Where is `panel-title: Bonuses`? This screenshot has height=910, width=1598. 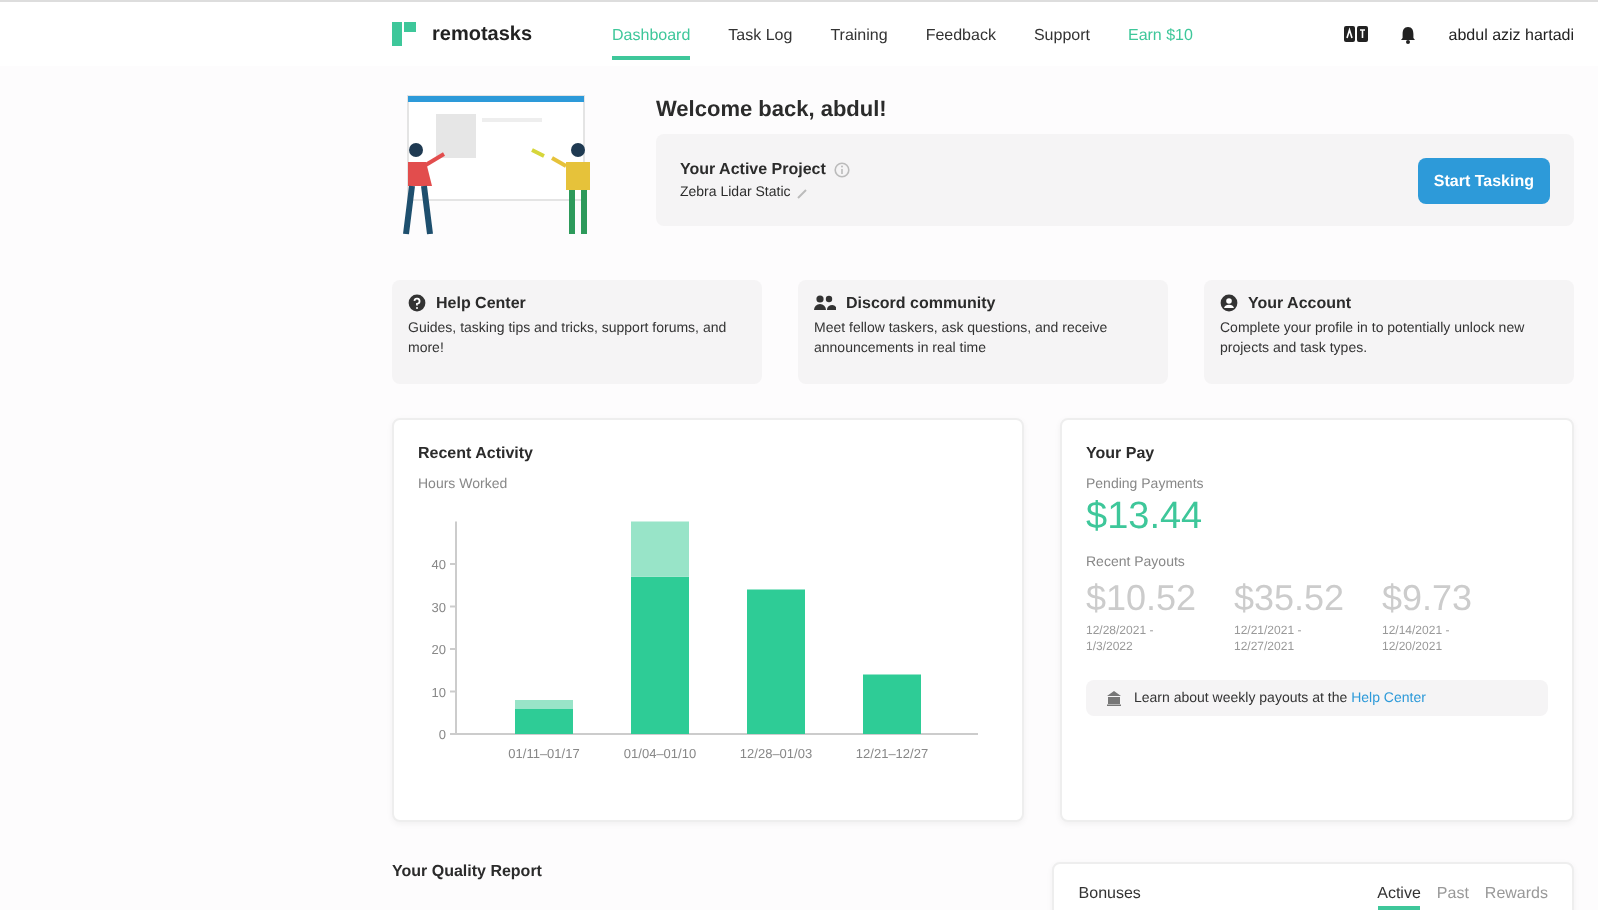 panel-title: Bonuses is located at coordinates (1109, 893).